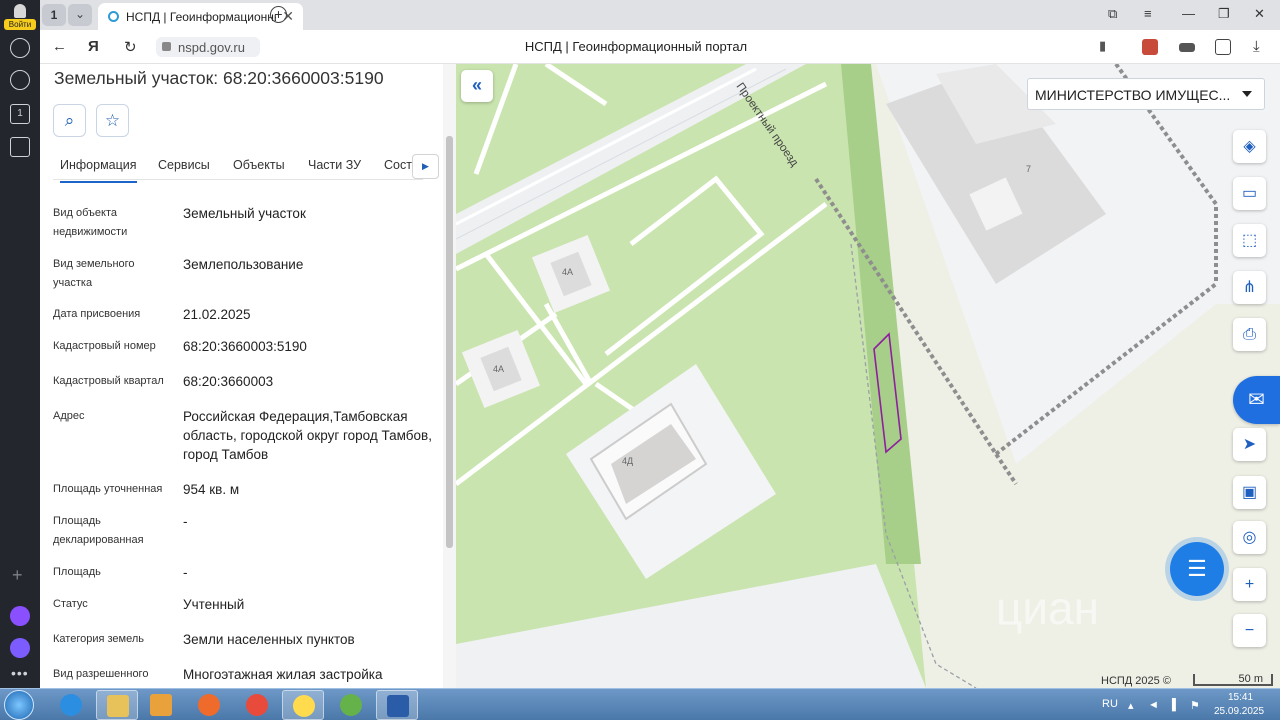 This screenshot has width=1280, height=720. What do you see at coordinates (269, 639) in the screenshot?
I see `row-value: Земли населенных пунктов` at bounding box center [269, 639].